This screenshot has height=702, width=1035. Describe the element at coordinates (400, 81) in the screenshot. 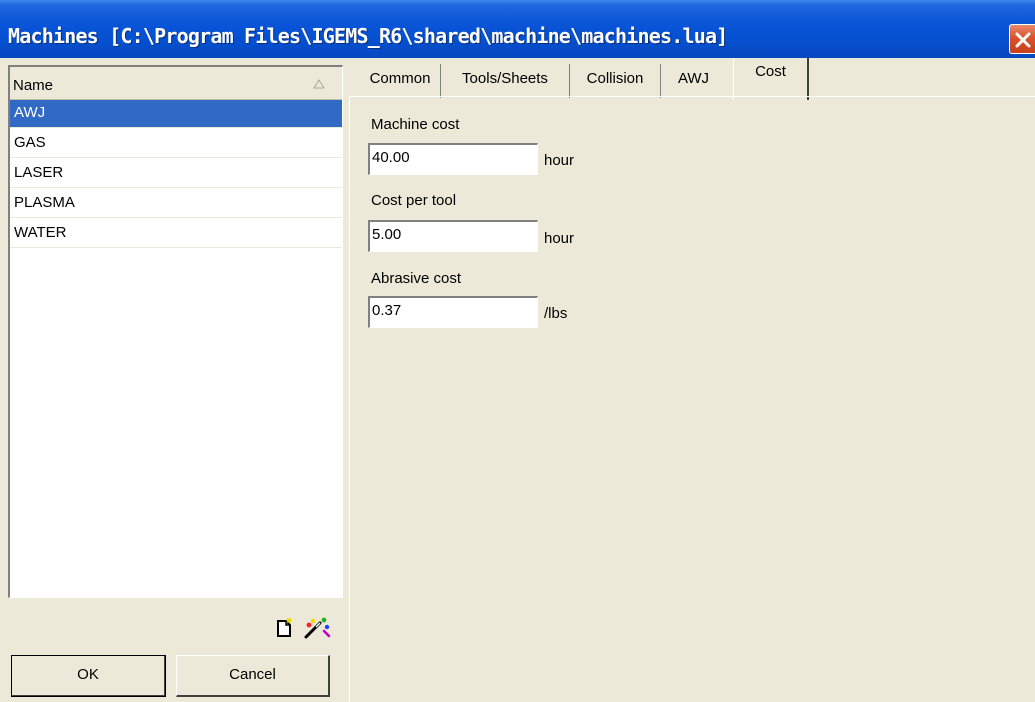

I see `tab-common: Common` at that location.